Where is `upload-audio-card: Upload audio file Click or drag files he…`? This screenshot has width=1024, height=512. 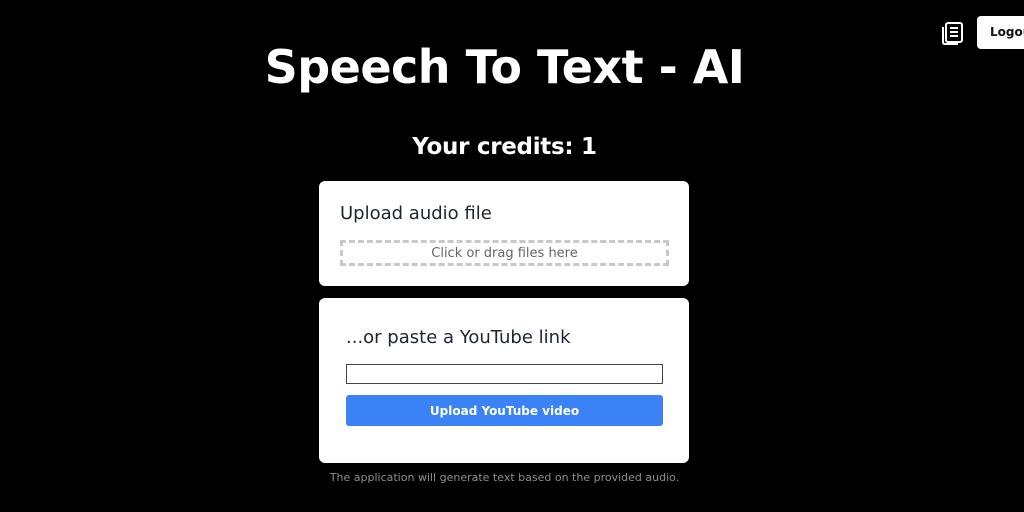 upload-audio-card: Upload audio file Click or drag files he… is located at coordinates (504, 233).